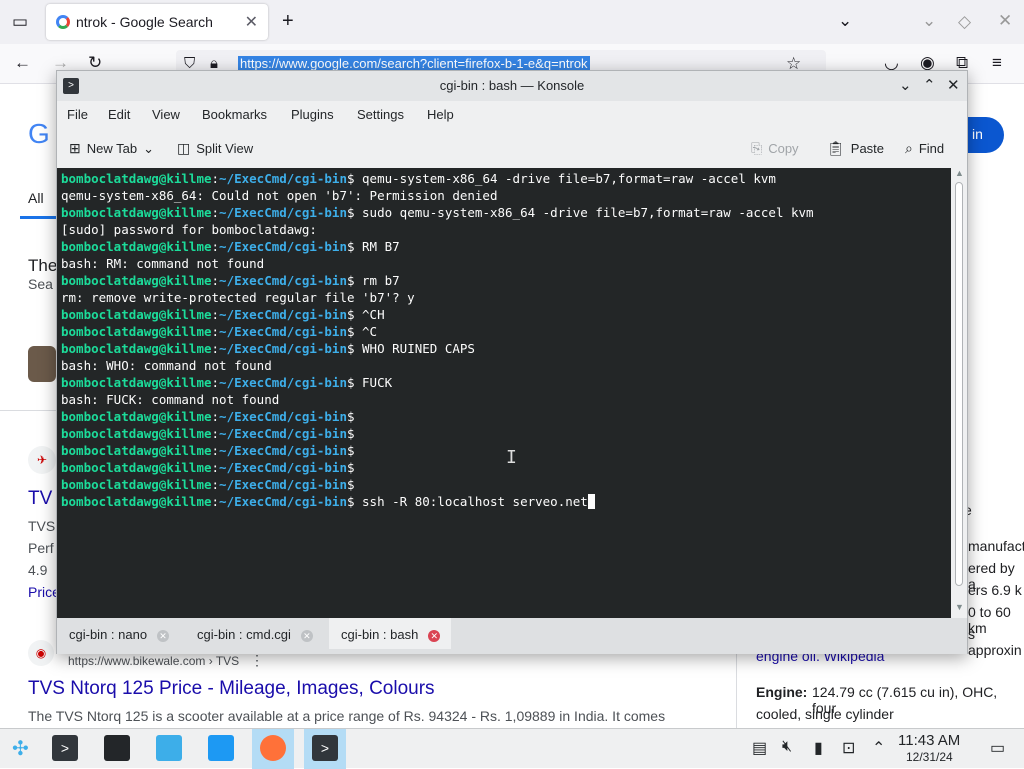  Describe the element at coordinates (787, 747) in the screenshot. I see `volume-muted-icon: 🔇︎` at that location.